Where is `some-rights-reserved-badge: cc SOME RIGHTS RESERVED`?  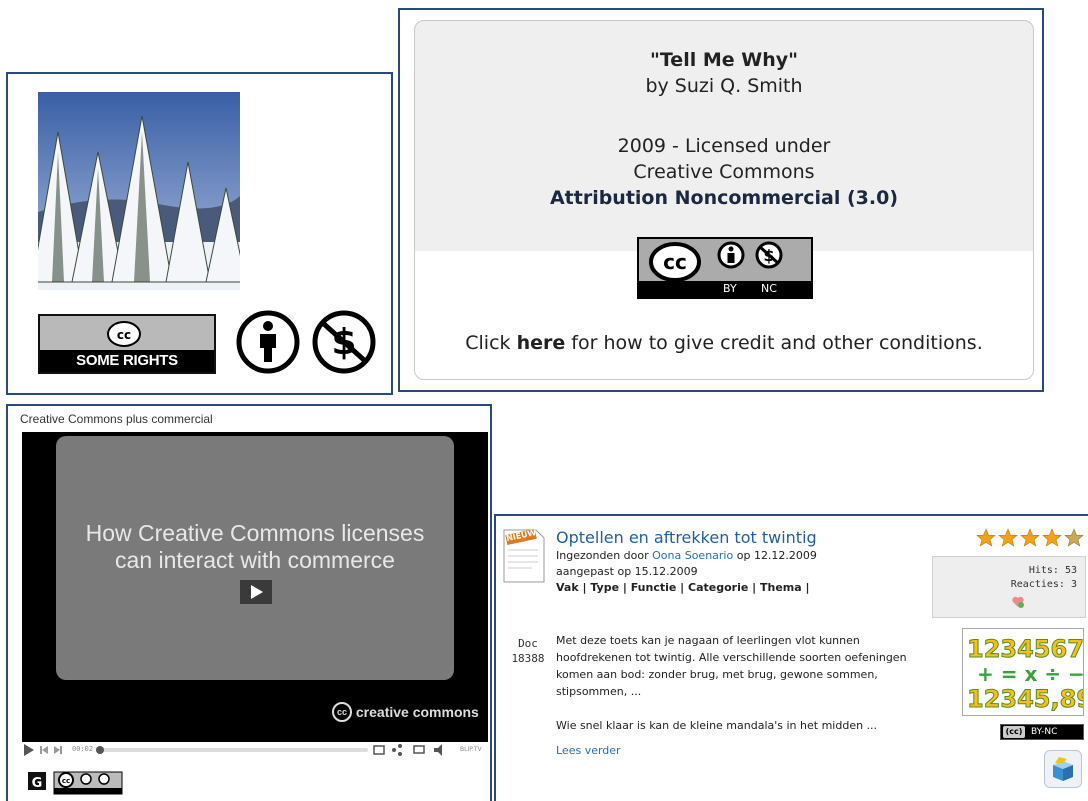
some-rights-reserved-badge: cc SOME RIGHTS RESERVED is located at coordinates (127, 352).